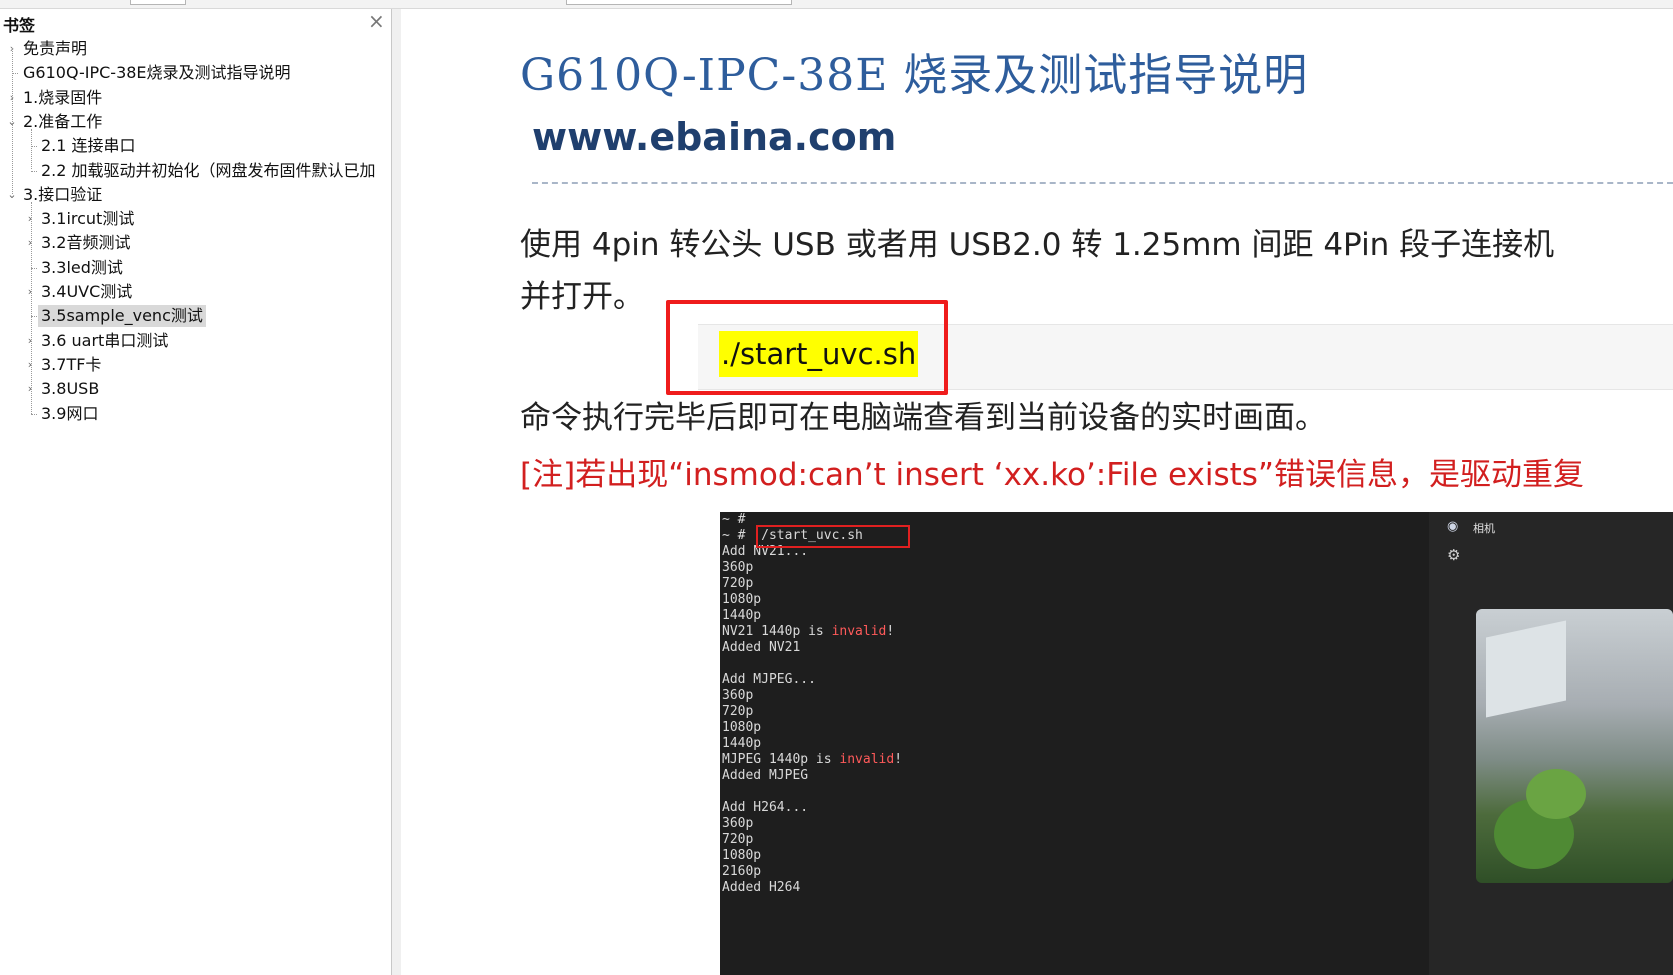 The image size is (1673, 975). Describe the element at coordinates (157, 73) in the screenshot. I see `bookmark-label: G610Q-IPC-38E烧录及测试指导说明` at that location.